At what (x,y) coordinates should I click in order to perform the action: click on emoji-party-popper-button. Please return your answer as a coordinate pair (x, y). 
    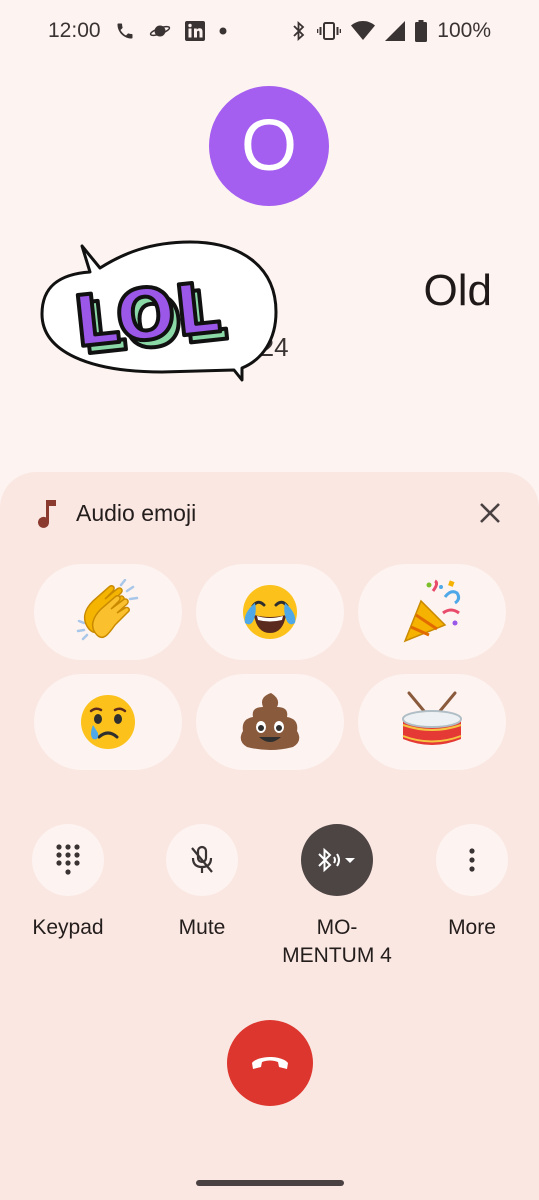
    Looking at the image, I should click on (432, 612).